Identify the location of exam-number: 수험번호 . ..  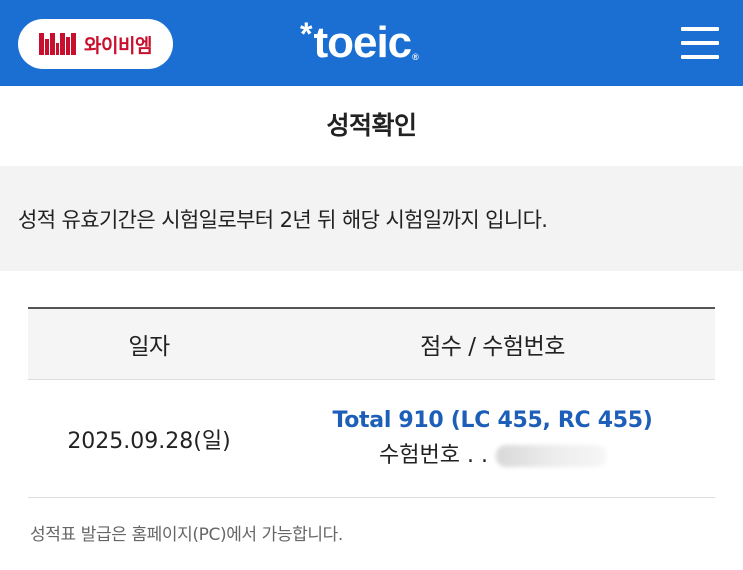
(492, 453).